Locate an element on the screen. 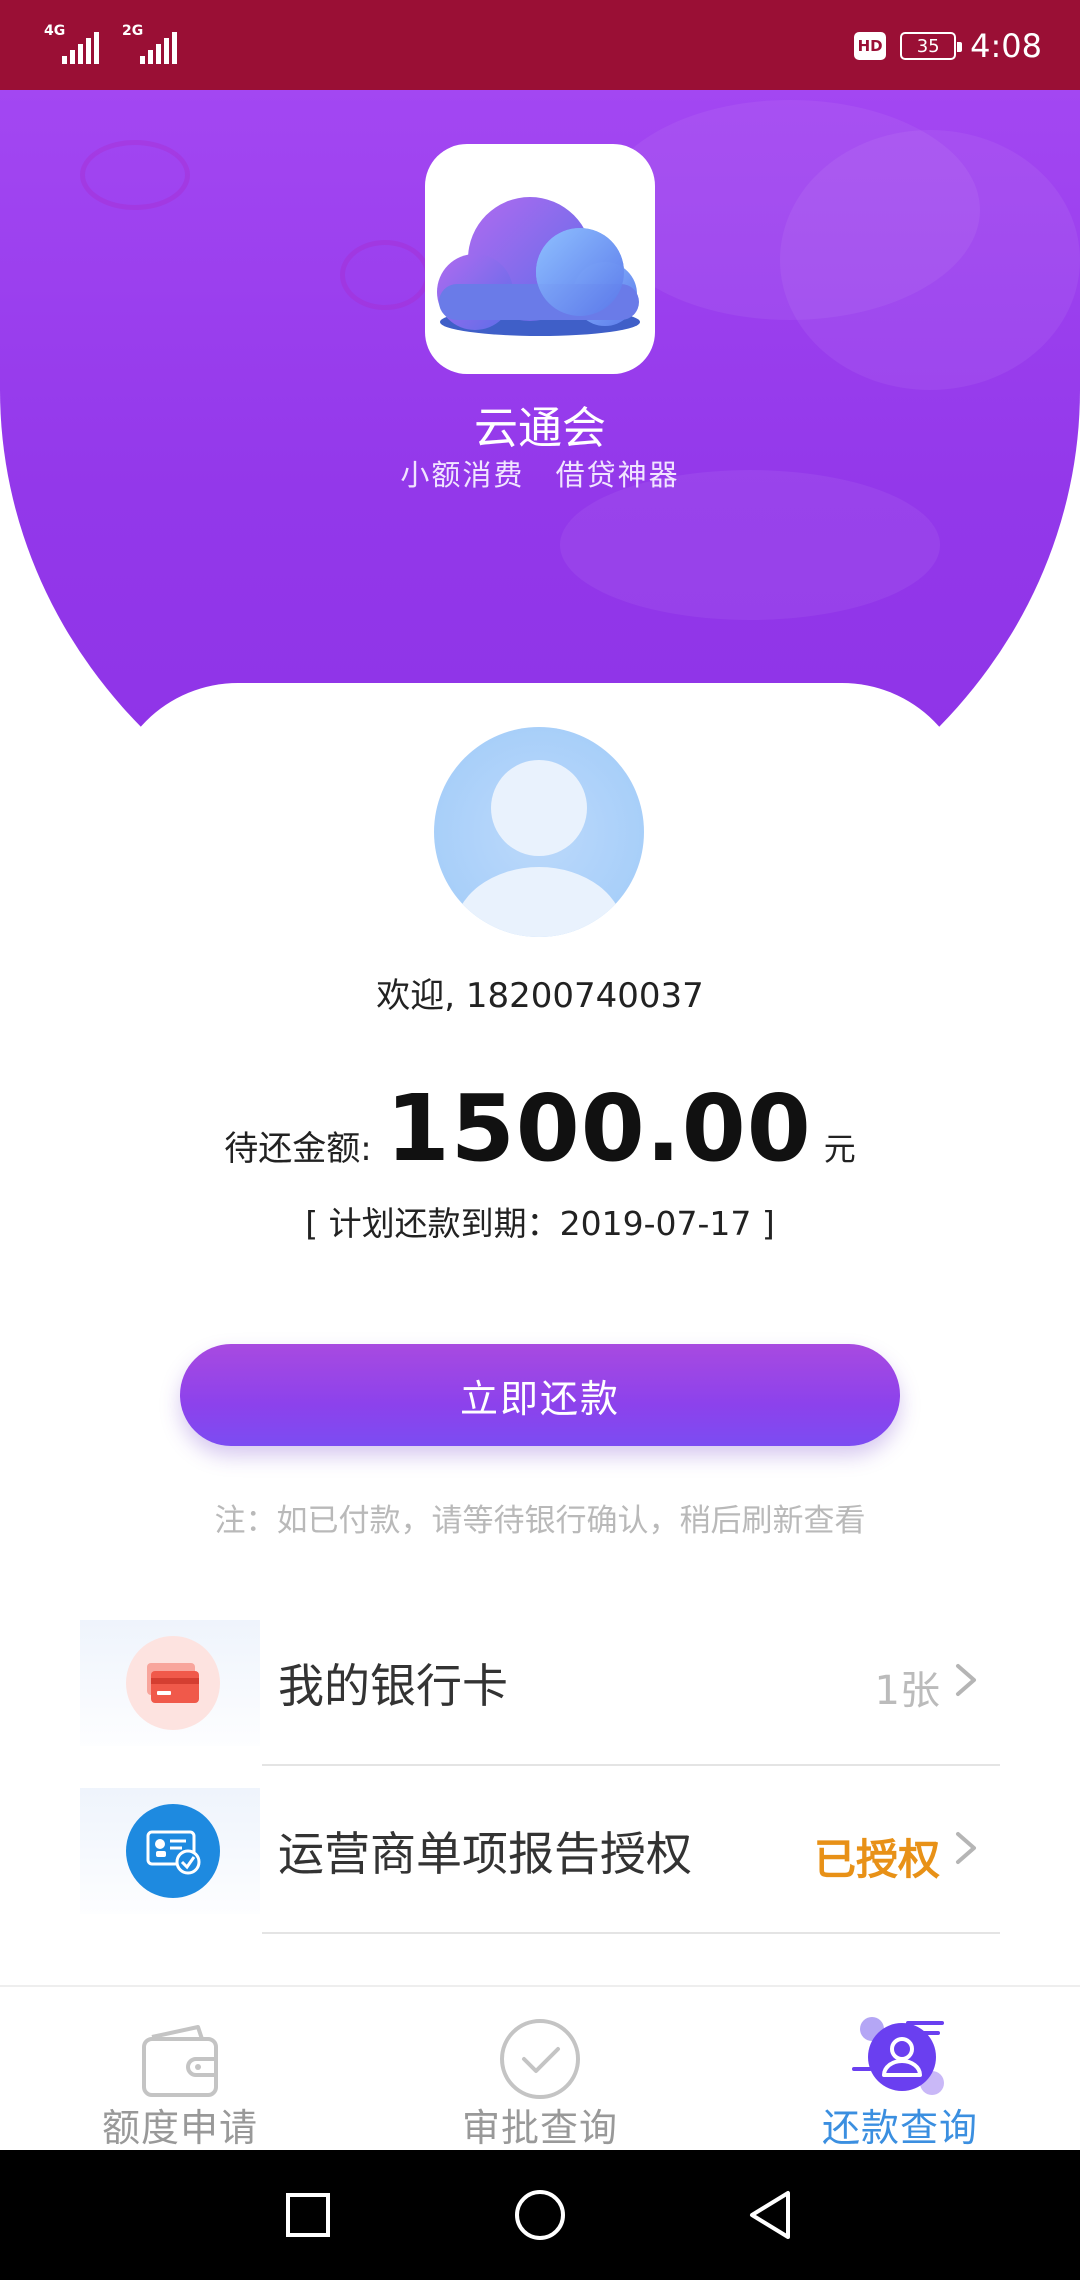  authorized-status: 已授权 is located at coordinates (876, 1859).